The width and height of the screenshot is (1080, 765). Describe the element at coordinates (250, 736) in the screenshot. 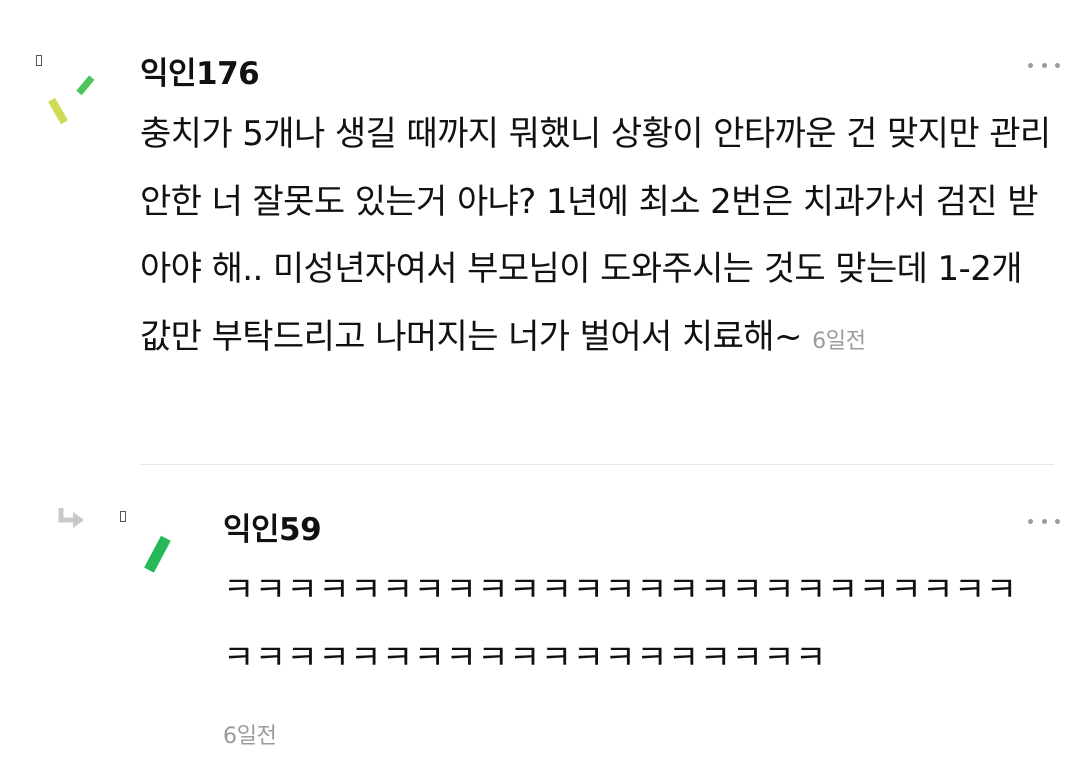

I see `reply-timestamp: 6일전` at that location.